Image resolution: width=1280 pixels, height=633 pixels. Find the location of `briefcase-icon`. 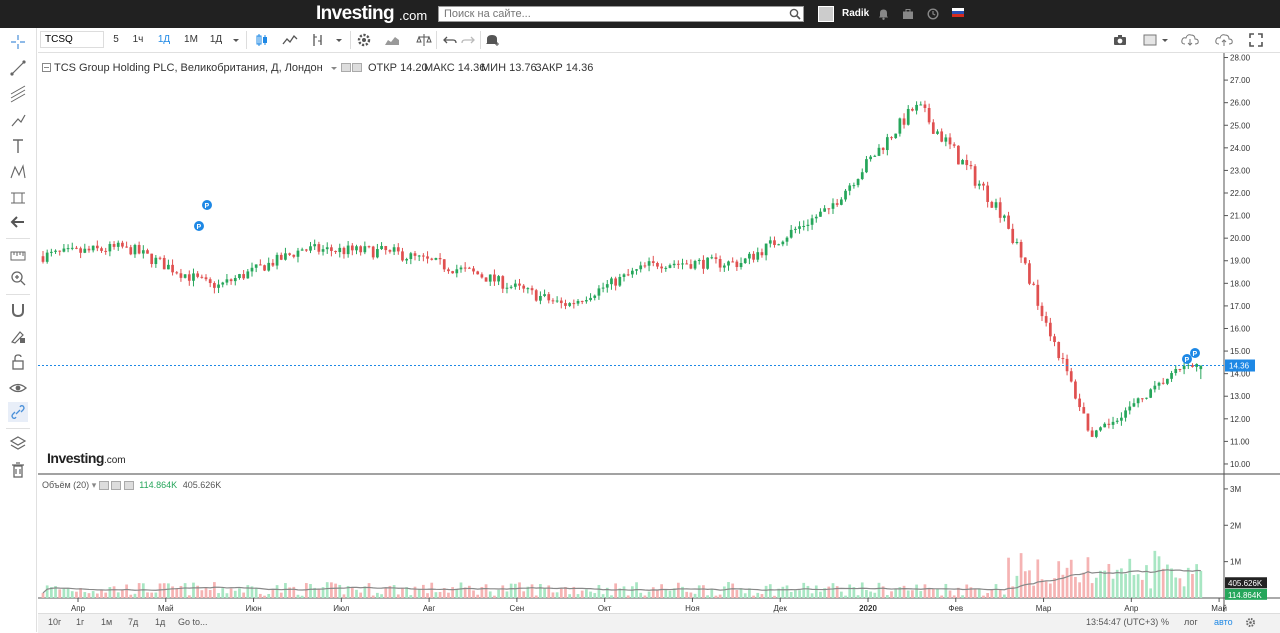

briefcase-icon is located at coordinates (908, 14).